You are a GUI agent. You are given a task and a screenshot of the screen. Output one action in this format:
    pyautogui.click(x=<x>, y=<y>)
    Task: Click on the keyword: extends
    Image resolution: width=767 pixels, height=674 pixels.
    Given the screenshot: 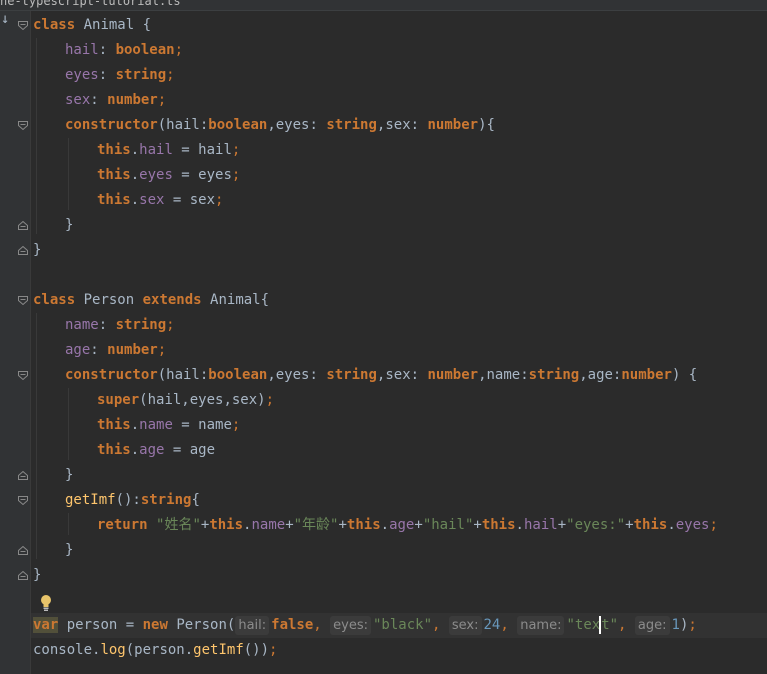 What is the action you would take?
    pyautogui.click(x=172, y=300)
    